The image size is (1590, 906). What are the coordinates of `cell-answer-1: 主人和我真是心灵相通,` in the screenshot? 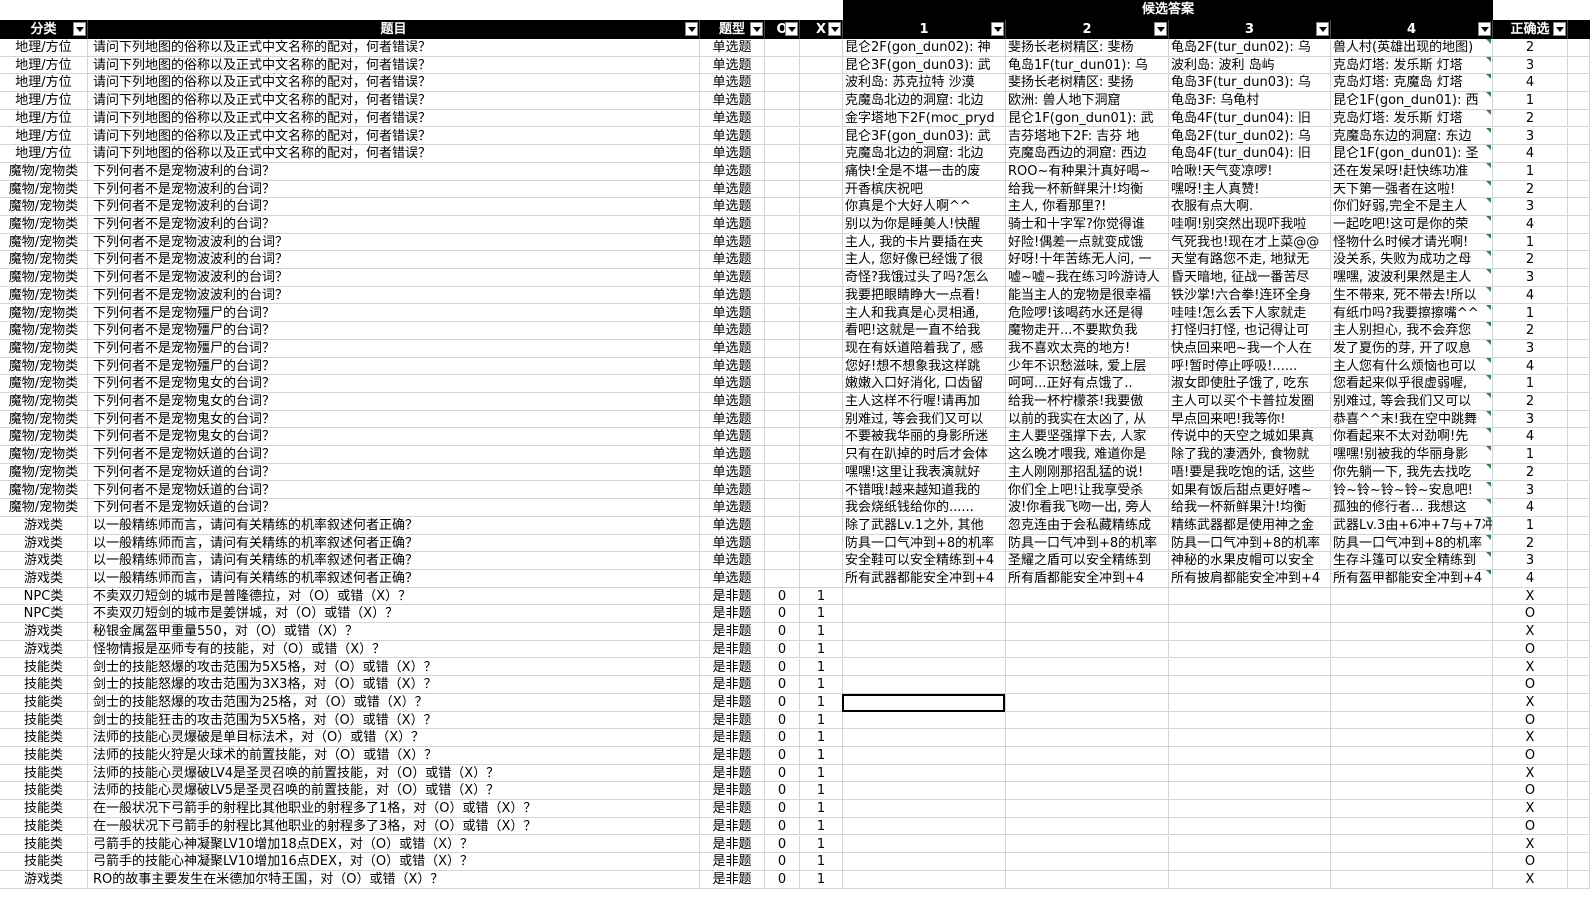 It's located at (924, 313).